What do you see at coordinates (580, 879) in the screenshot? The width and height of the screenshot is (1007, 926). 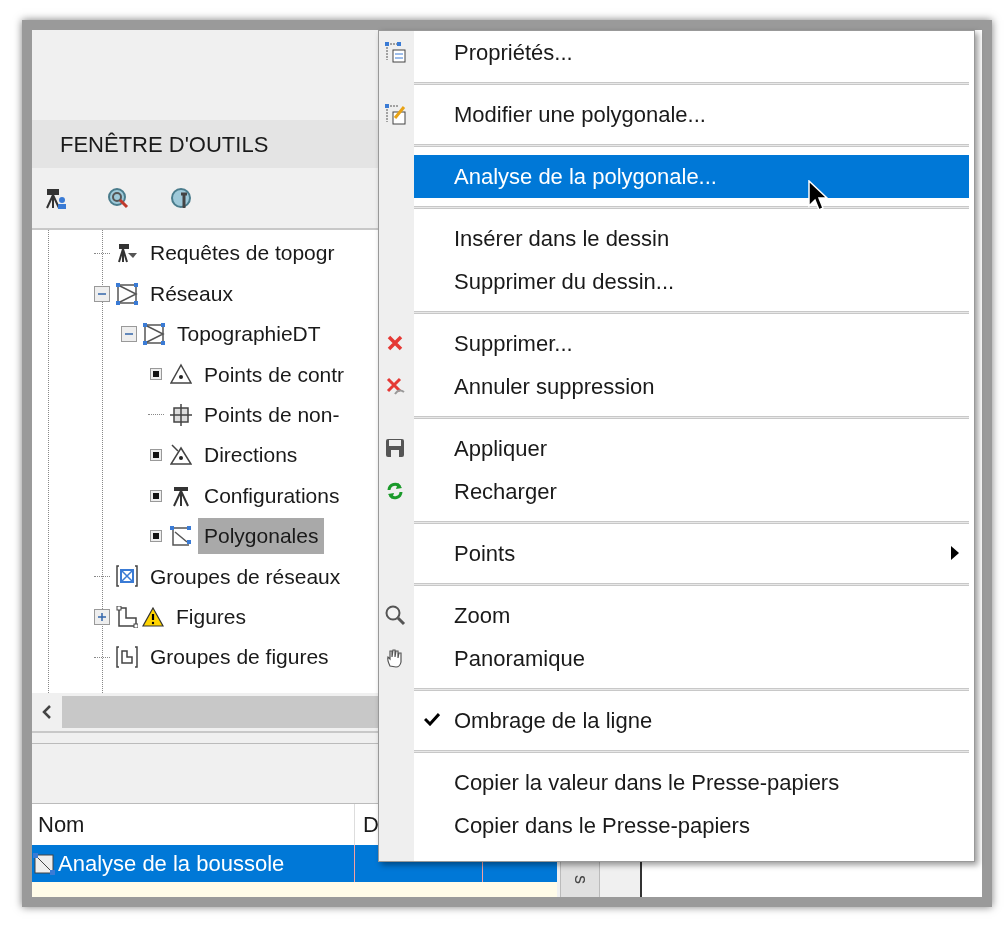 I see `side-tab: s` at bounding box center [580, 879].